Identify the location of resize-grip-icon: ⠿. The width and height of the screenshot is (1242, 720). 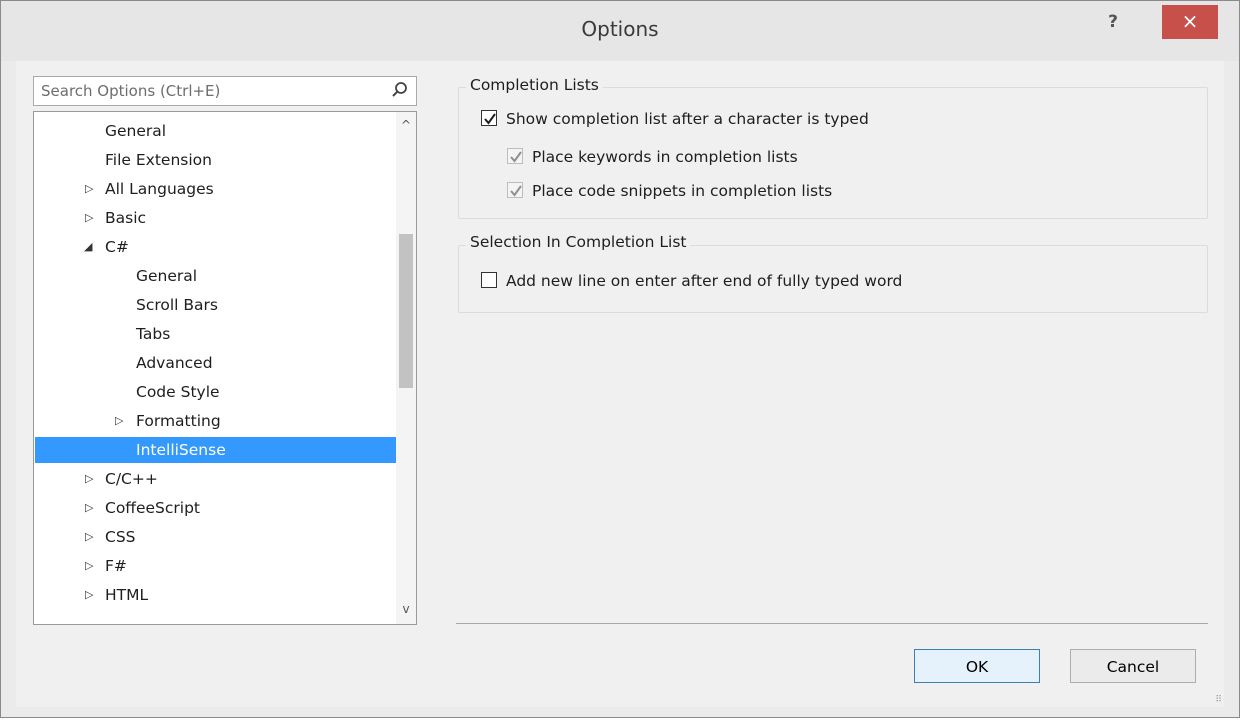
(1218, 700).